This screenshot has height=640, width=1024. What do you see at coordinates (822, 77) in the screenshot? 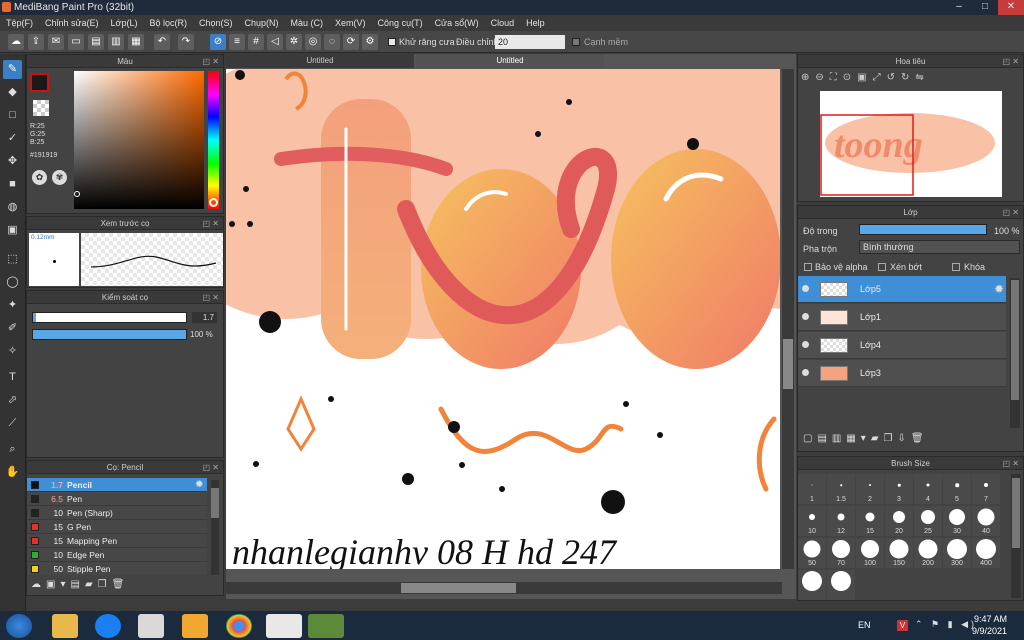
I see `zoom-out-icon: ⊖` at bounding box center [822, 77].